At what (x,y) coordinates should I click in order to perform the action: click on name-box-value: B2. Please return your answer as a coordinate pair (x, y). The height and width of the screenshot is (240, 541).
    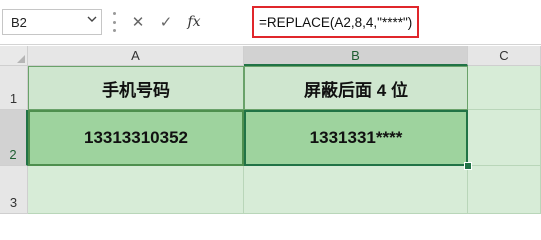
    Looking at the image, I should click on (19, 22).